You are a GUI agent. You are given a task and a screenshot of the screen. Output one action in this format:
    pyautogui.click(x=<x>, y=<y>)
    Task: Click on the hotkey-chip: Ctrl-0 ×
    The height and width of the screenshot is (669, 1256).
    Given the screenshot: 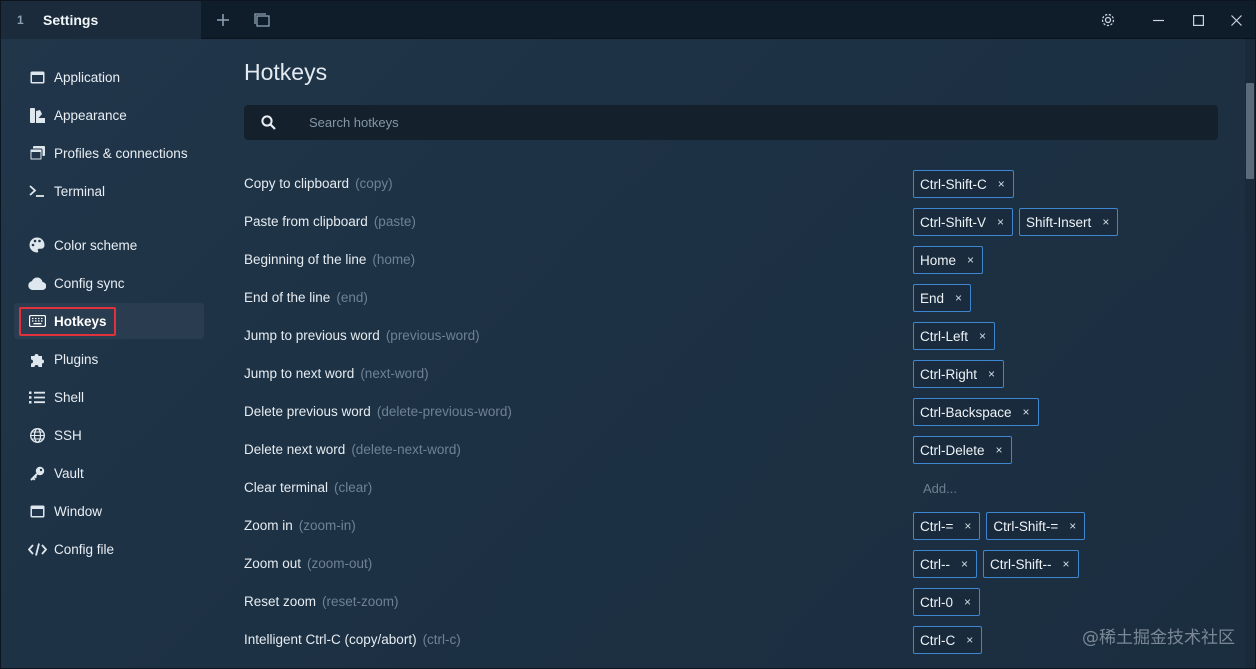 What is the action you would take?
    pyautogui.click(x=947, y=602)
    